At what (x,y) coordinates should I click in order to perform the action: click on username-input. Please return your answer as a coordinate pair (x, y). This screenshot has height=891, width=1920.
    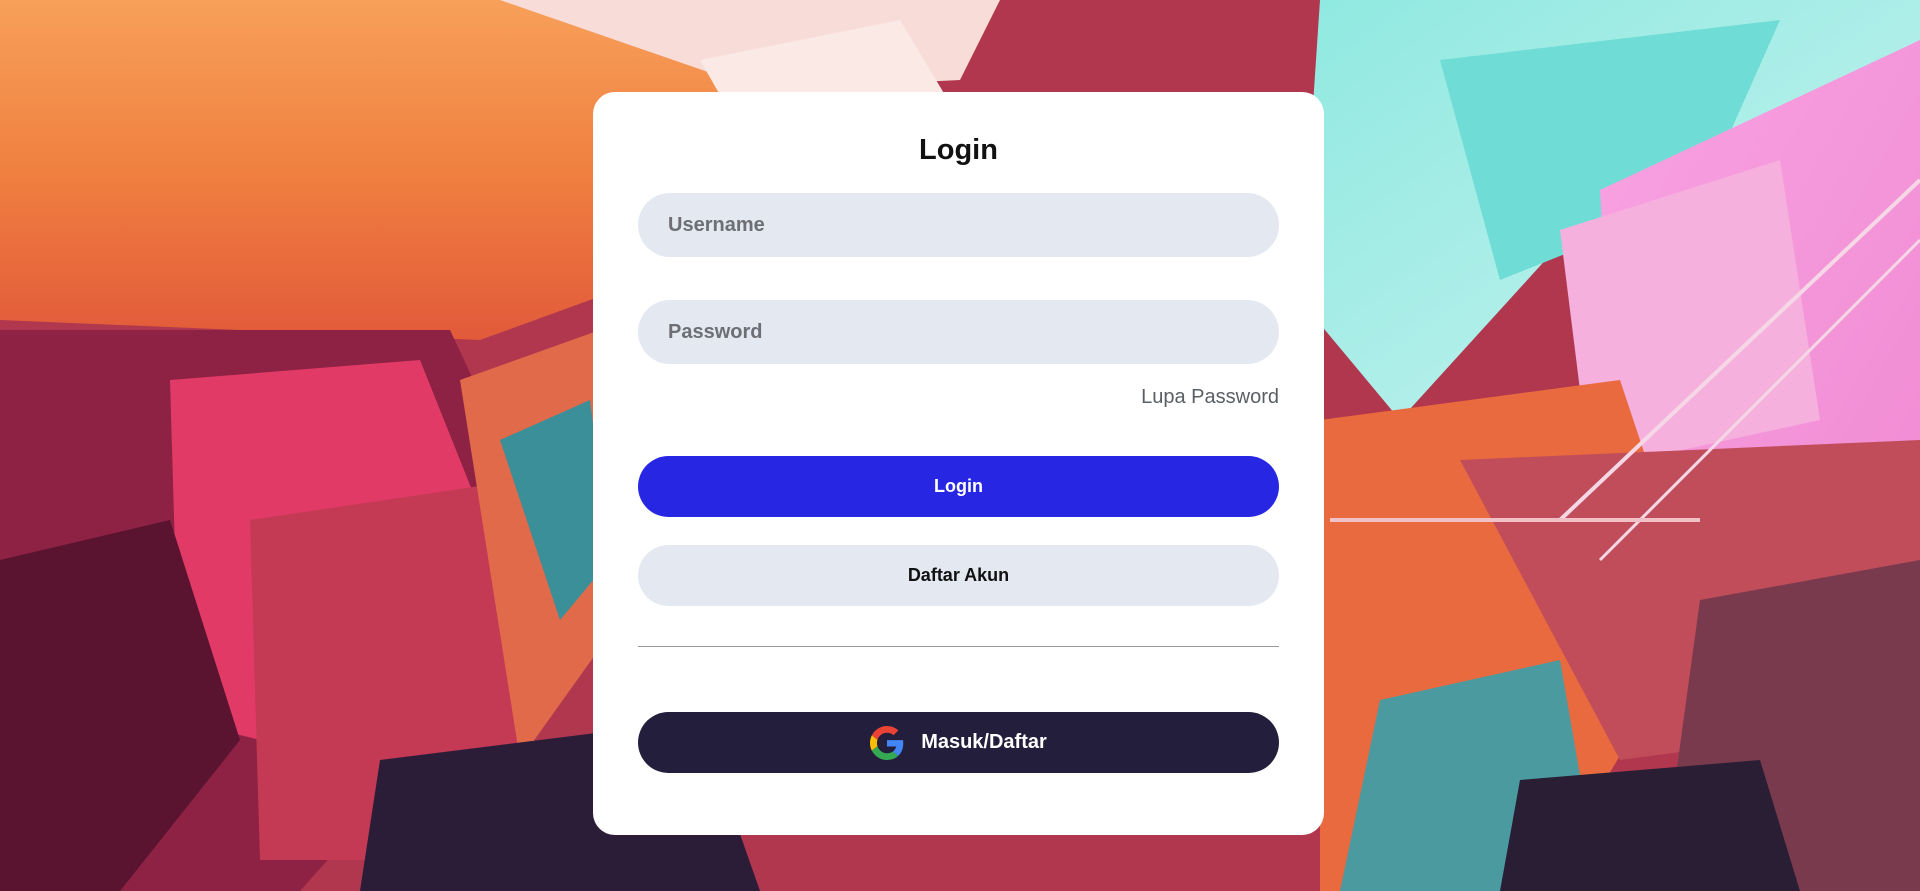
    Looking at the image, I should click on (958, 225).